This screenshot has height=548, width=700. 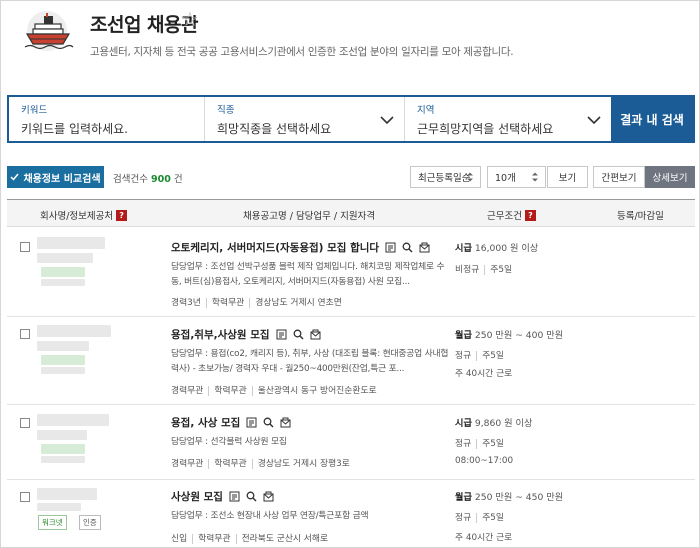 I want to click on job-title-link: 오토케리지, 서버머지드(자동용접) 모집 합니다, so click(x=300, y=247).